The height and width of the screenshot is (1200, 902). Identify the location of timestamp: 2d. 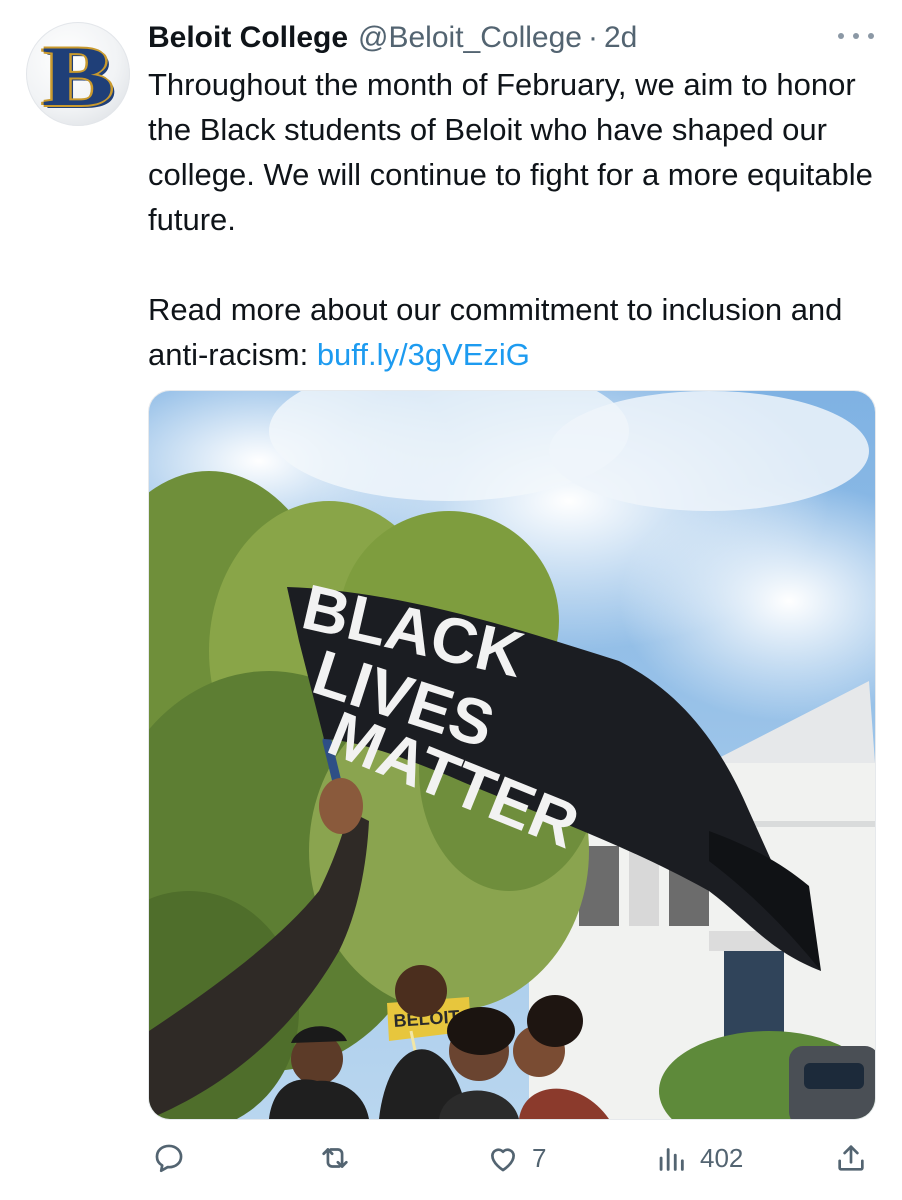
(620, 38).